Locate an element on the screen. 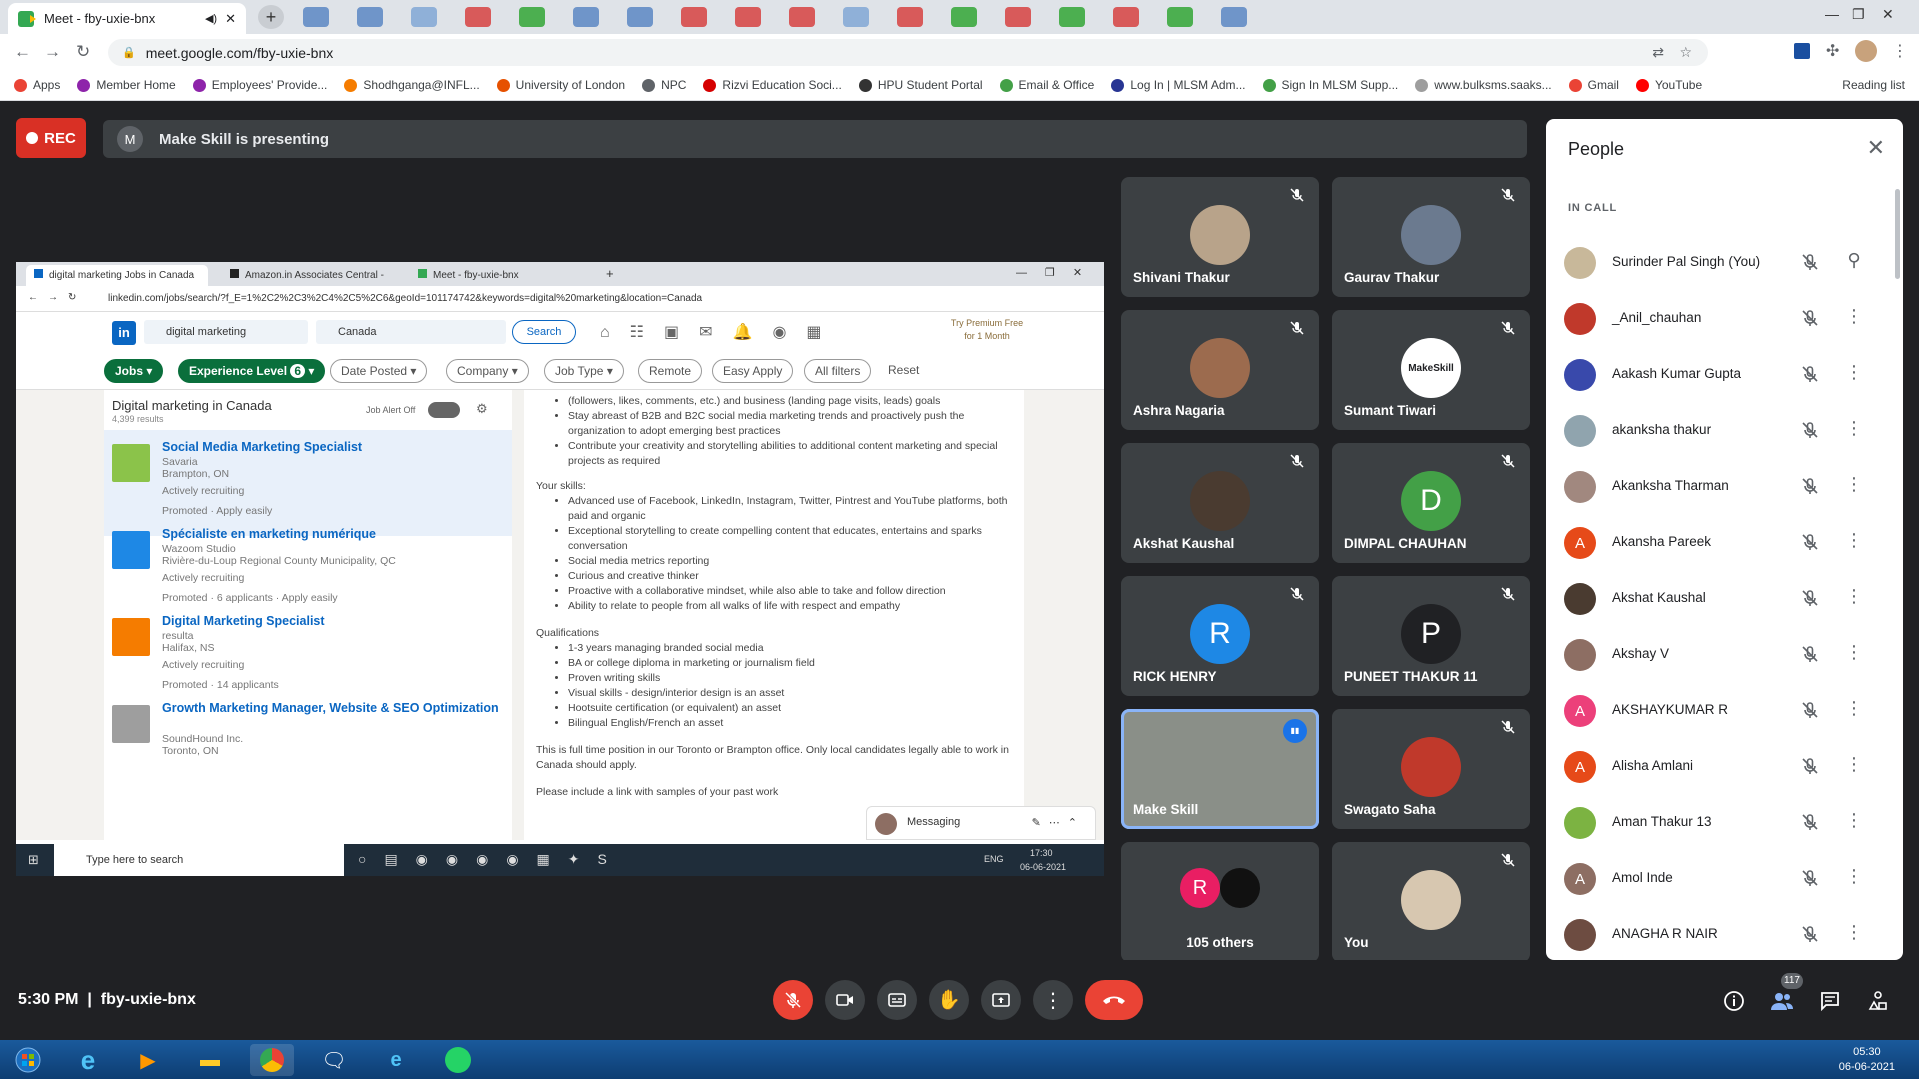 This screenshot has width=1919, height=1079. restore-button: ❐ is located at coordinates (1858, 14).